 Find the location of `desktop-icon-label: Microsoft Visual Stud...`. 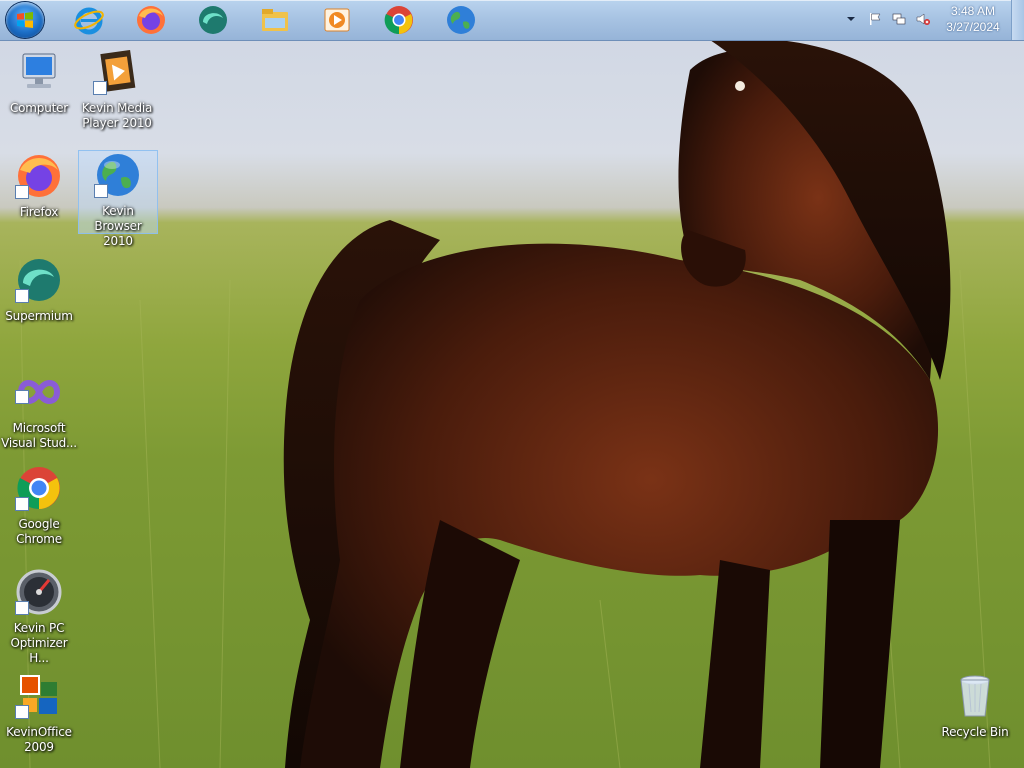

desktop-icon-label: Microsoft Visual Stud... is located at coordinates (39, 435).